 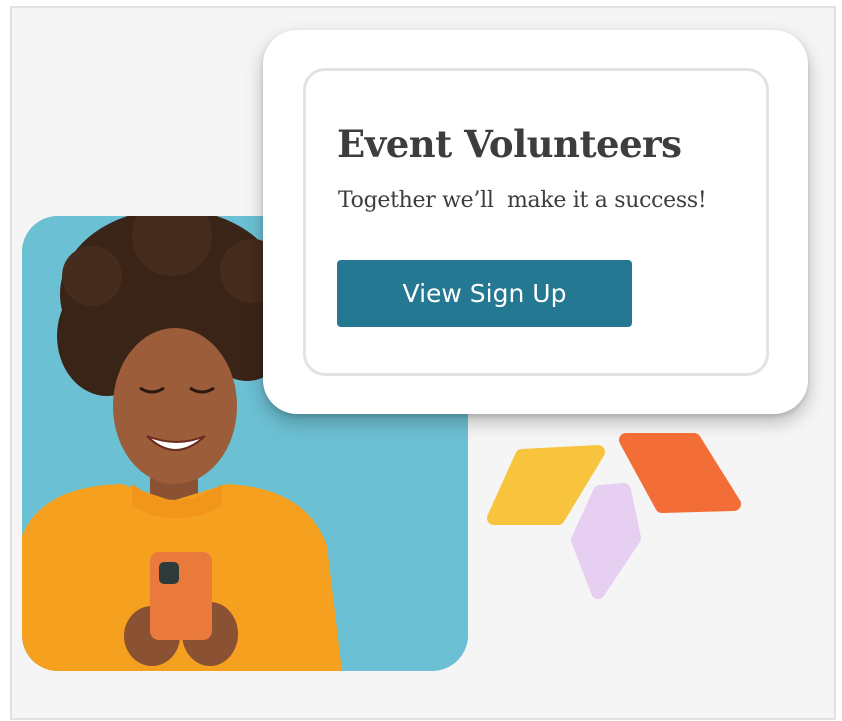 What do you see at coordinates (522, 200) in the screenshot?
I see `card-subtitle: Together we’ll make it a success!` at bounding box center [522, 200].